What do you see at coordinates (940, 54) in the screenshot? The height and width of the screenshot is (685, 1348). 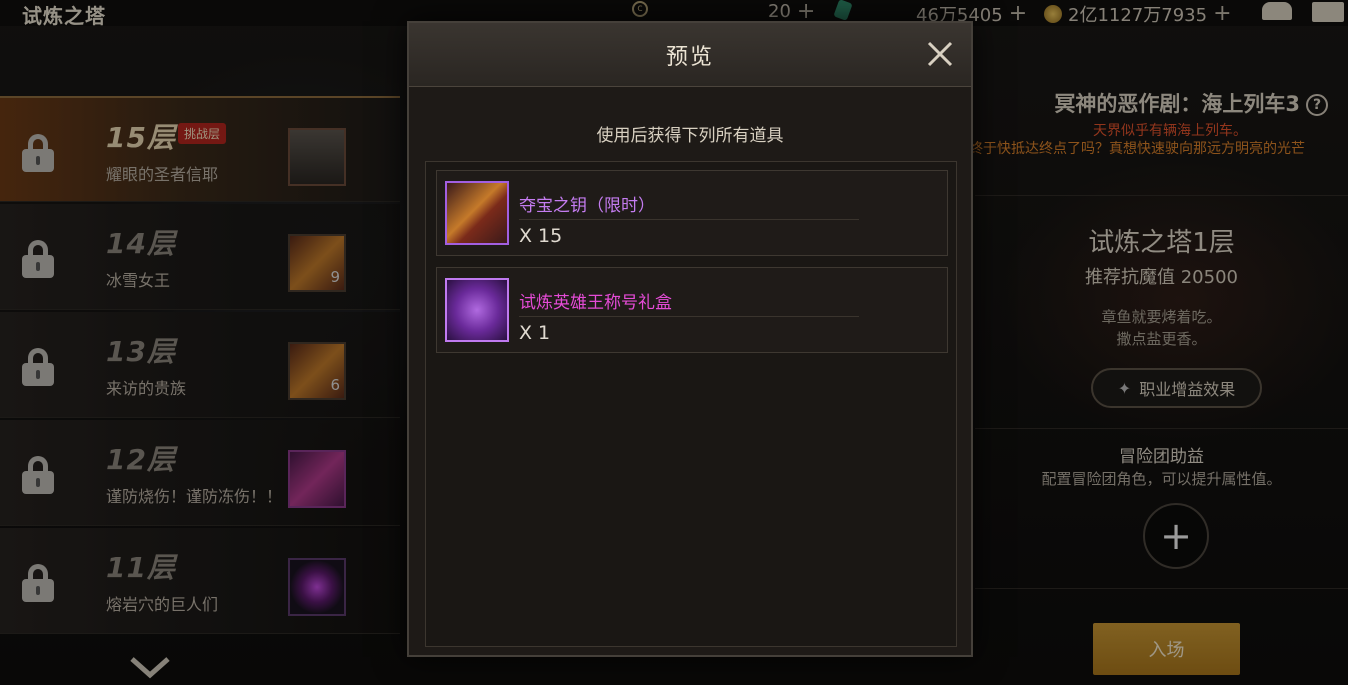 I see `close-icon` at bounding box center [940, 54].